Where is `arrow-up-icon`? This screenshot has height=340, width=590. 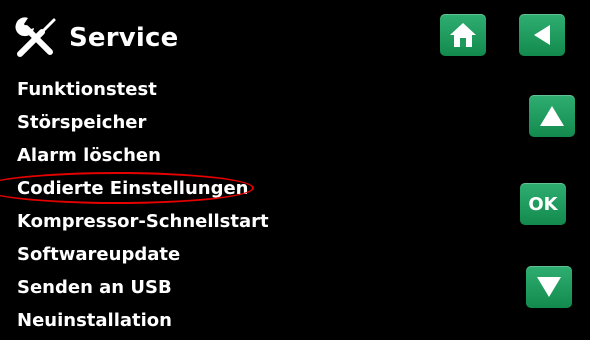 arrow-up-icon is located at coordinates (552, 116).